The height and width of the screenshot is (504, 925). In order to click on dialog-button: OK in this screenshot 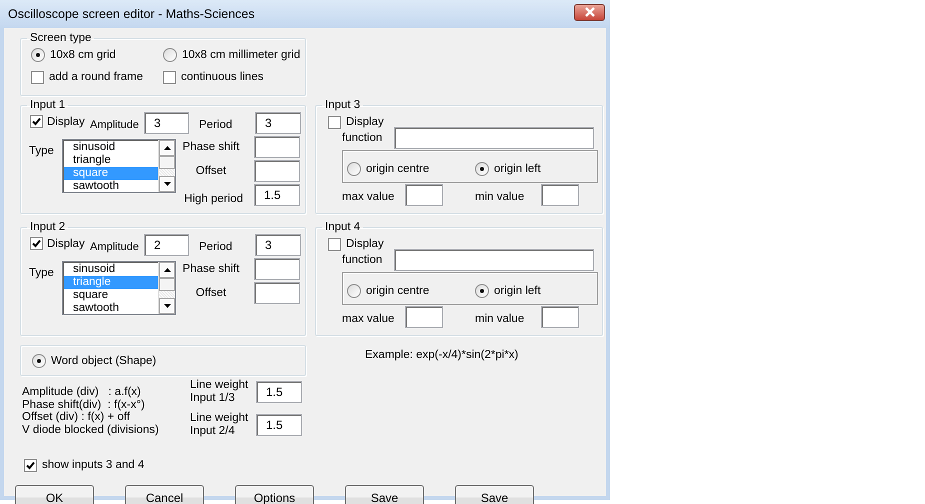, I will do `click(54, 494)`.